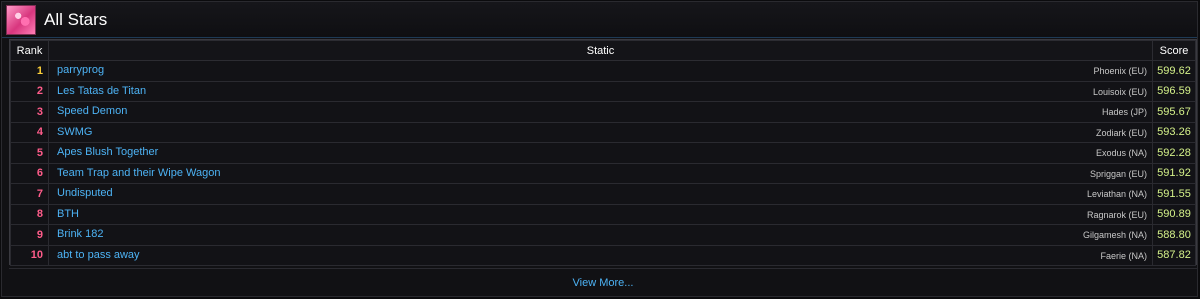  I want to click on score-cell: 596.59, so click(1174, 91).